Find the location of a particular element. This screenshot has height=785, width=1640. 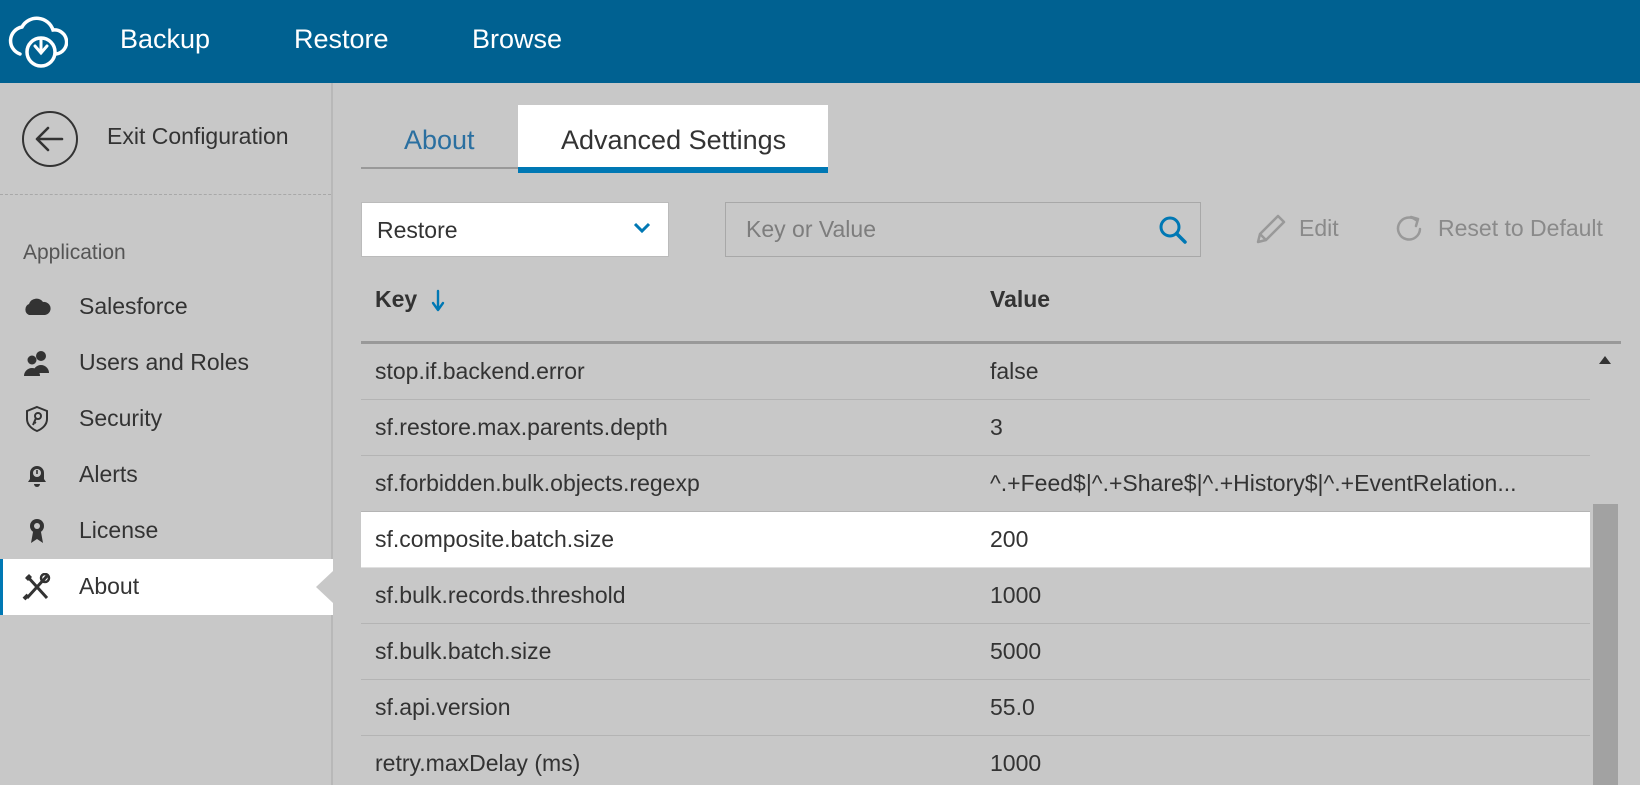

search-icon is located at coordinates (1173, 230).